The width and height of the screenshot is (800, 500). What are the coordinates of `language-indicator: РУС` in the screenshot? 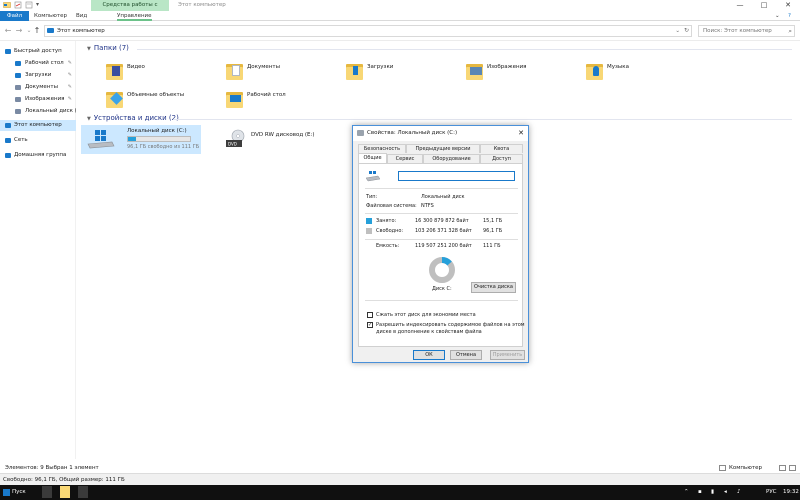 It's located at (771, 492).